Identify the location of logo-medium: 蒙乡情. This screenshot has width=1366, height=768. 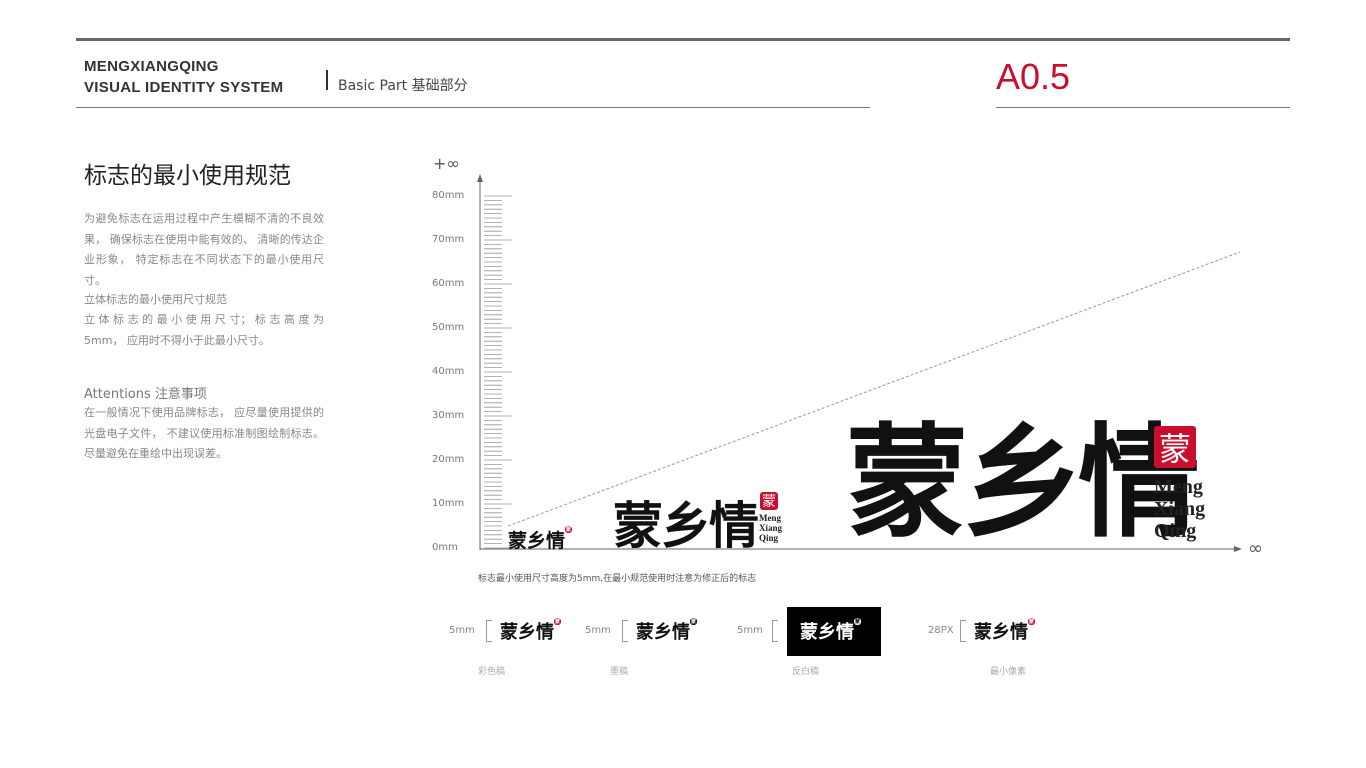
(686, 522).